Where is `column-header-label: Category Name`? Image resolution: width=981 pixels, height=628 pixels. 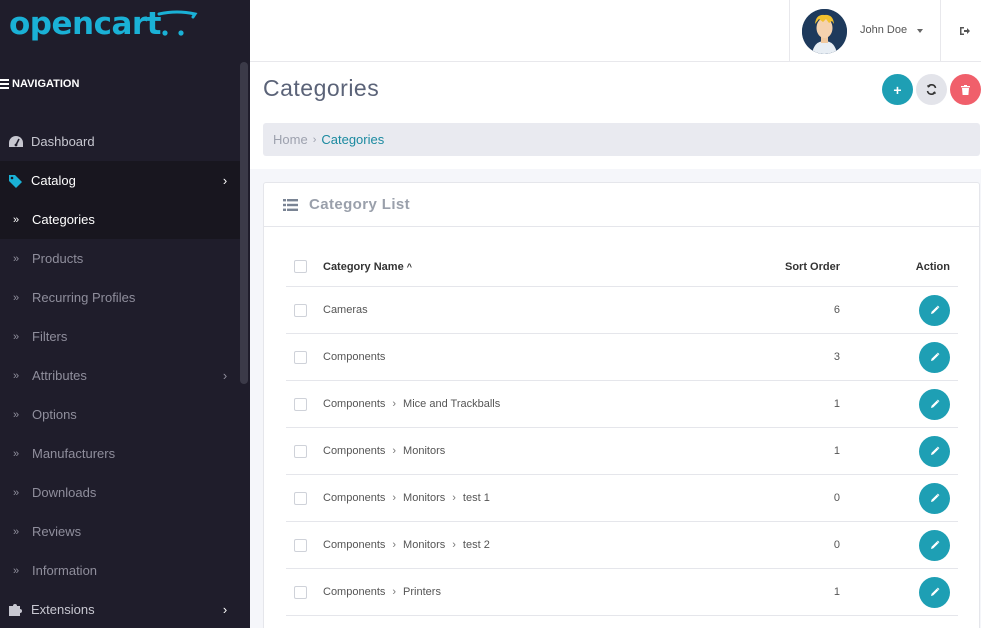
column-header-label: Category Name is located at coordinates (363, 266).